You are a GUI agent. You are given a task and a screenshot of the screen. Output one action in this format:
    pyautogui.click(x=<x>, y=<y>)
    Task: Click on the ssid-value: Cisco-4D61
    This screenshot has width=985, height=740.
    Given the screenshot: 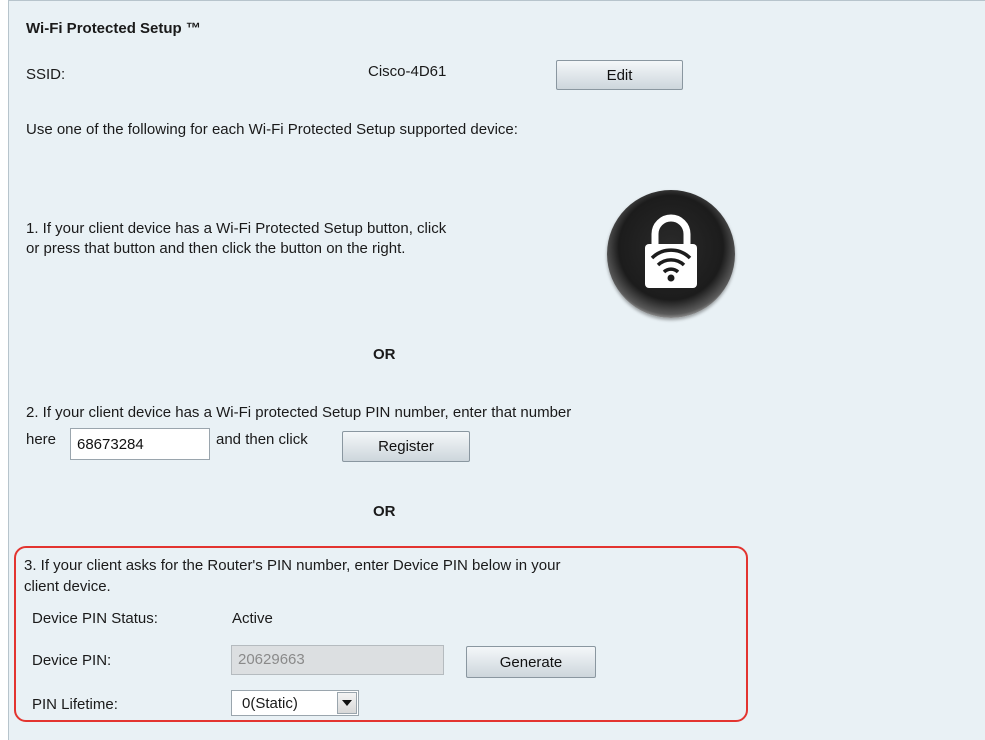 What is the action you would take?
    pyautogui.click(x=407, y=71)
    